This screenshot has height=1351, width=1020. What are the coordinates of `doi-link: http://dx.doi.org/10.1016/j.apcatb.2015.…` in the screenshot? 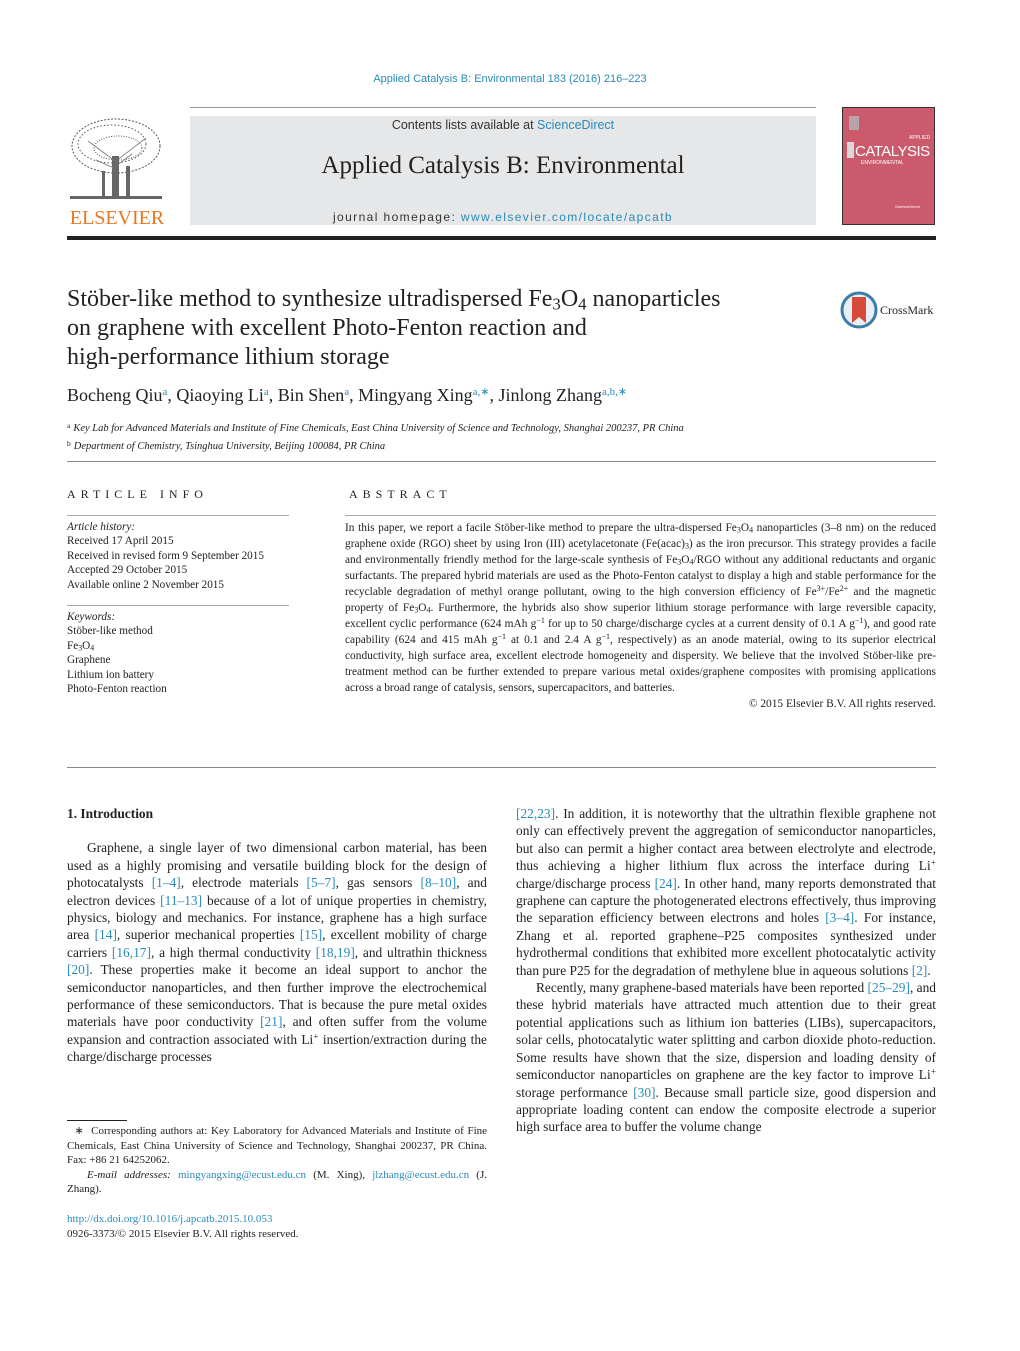 It's located at (169, 1219).